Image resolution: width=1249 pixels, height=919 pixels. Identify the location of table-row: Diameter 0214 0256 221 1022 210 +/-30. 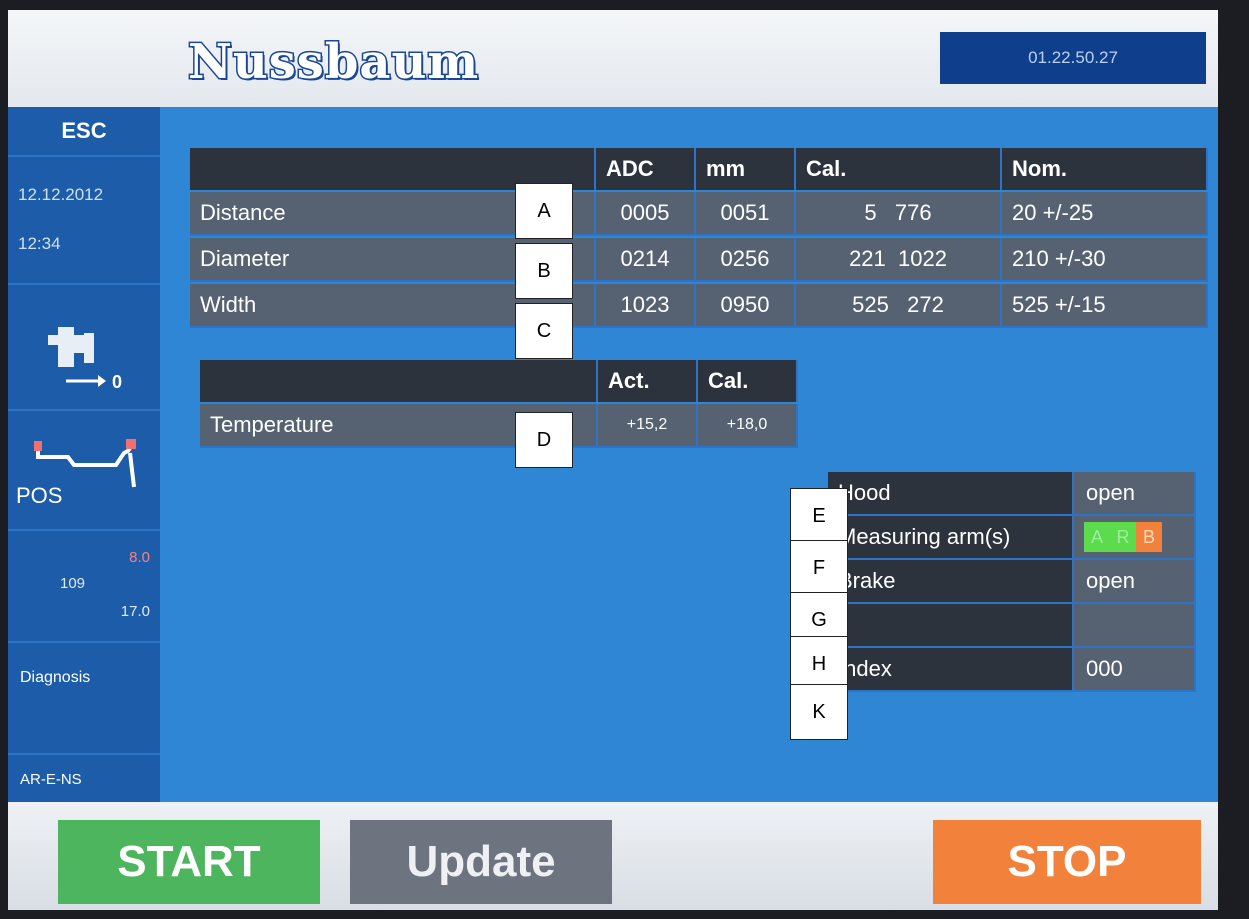
(699, 260).